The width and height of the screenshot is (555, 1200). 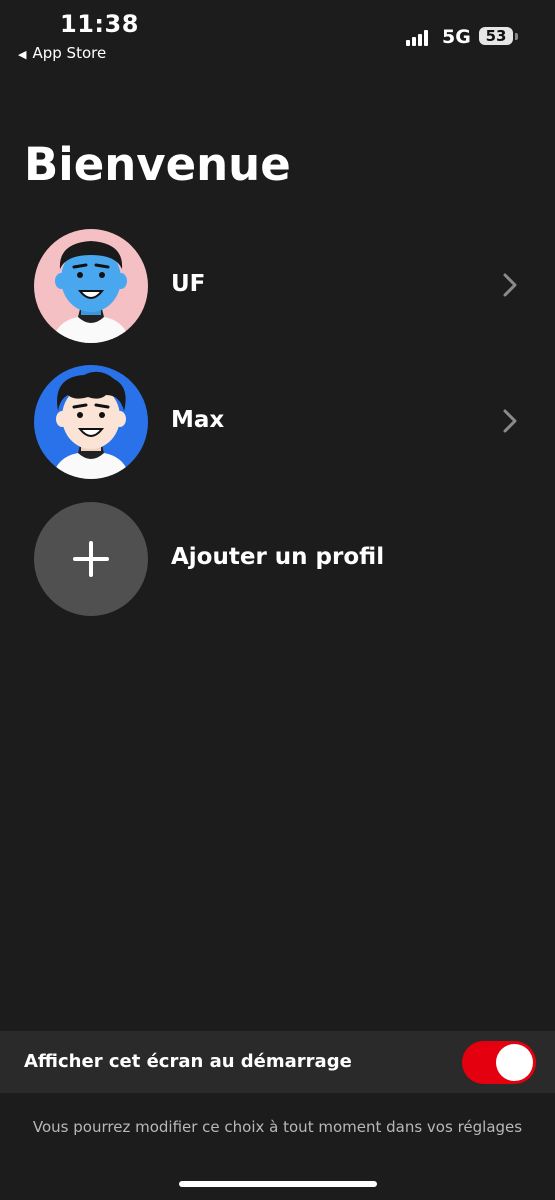 I want to click on add-profile-button: Ajouter un profil, so click(x=277, y=560).